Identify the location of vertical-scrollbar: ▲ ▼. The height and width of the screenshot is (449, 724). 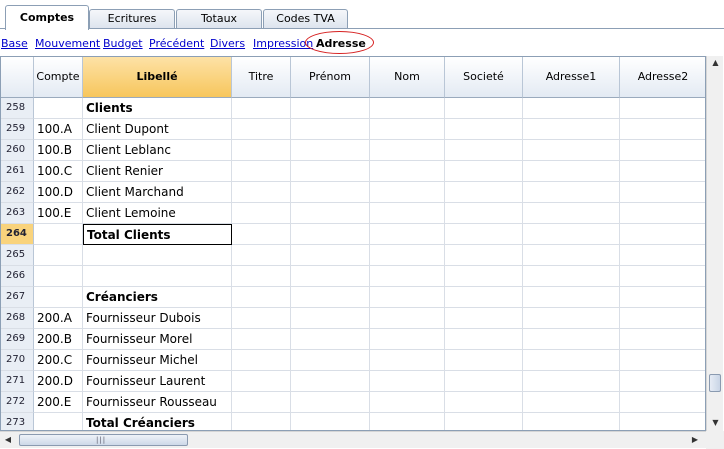
(714, 243).